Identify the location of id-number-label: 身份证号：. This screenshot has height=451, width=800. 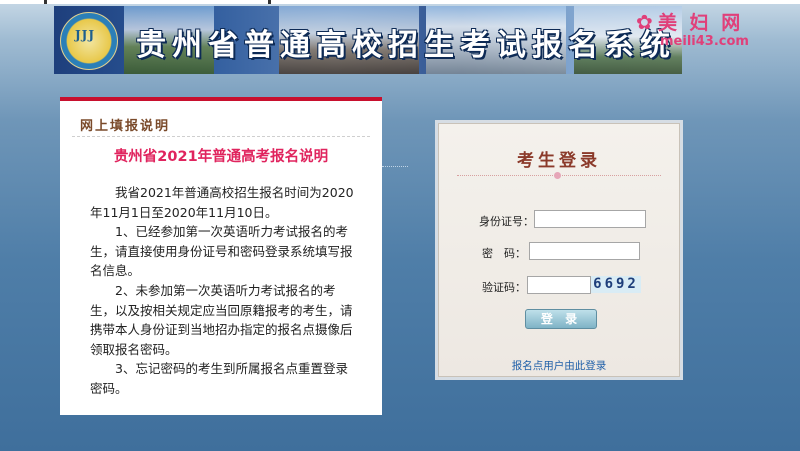
(506, 221).